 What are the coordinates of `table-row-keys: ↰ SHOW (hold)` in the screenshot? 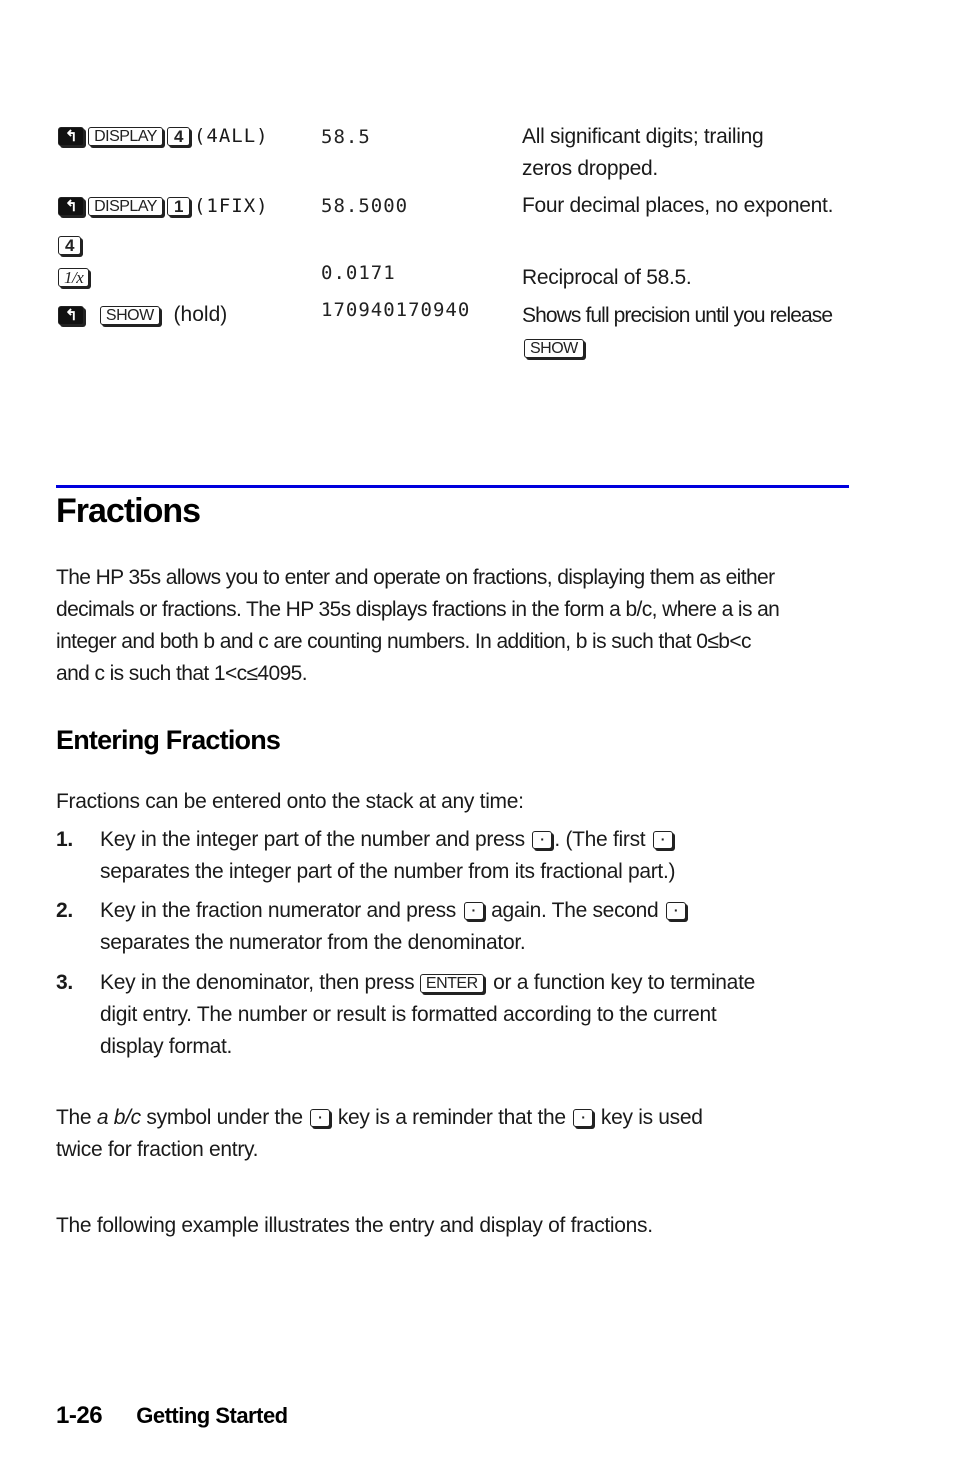 It's located at (142, 315).